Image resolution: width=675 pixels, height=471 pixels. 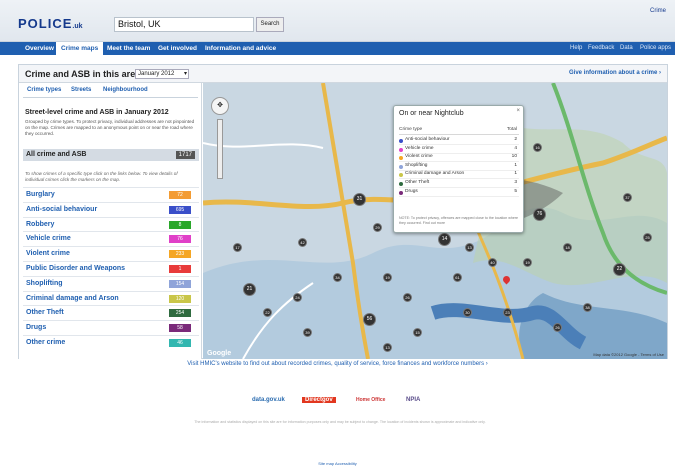 What do you see at coordinates (40, 224) in the screenshot?
I see `crime-type-label: Robbery` at bounding box center [40, 224].